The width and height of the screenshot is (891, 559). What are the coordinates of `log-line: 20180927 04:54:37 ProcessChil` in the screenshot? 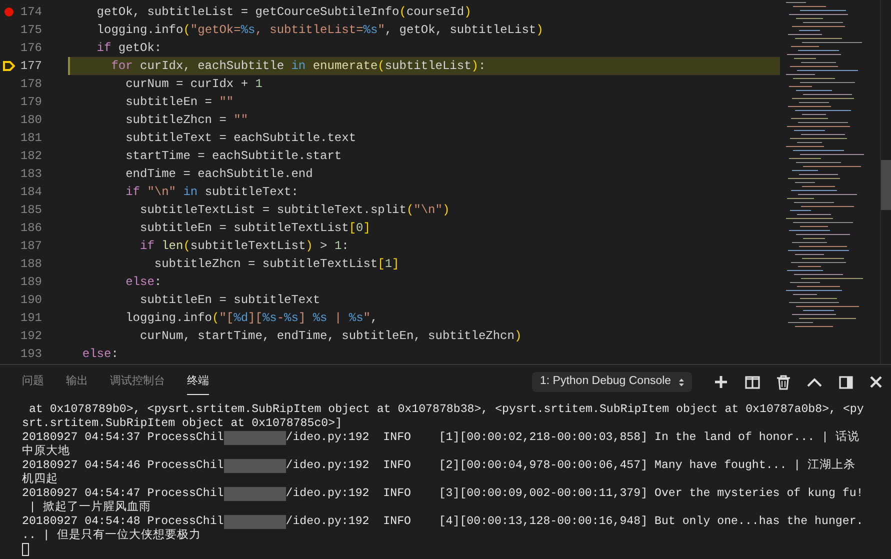 It's located at (123, 437).